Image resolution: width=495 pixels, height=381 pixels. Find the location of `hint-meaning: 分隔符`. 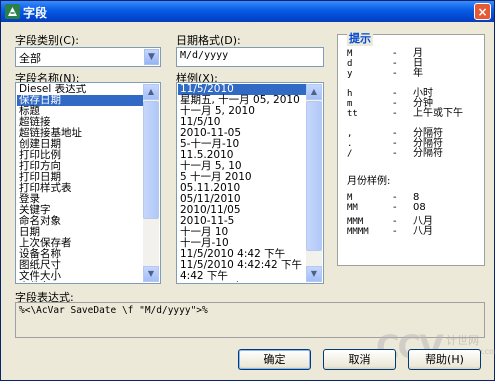

hint-meaning: 分隔符 is located at coordinates (428, 153).